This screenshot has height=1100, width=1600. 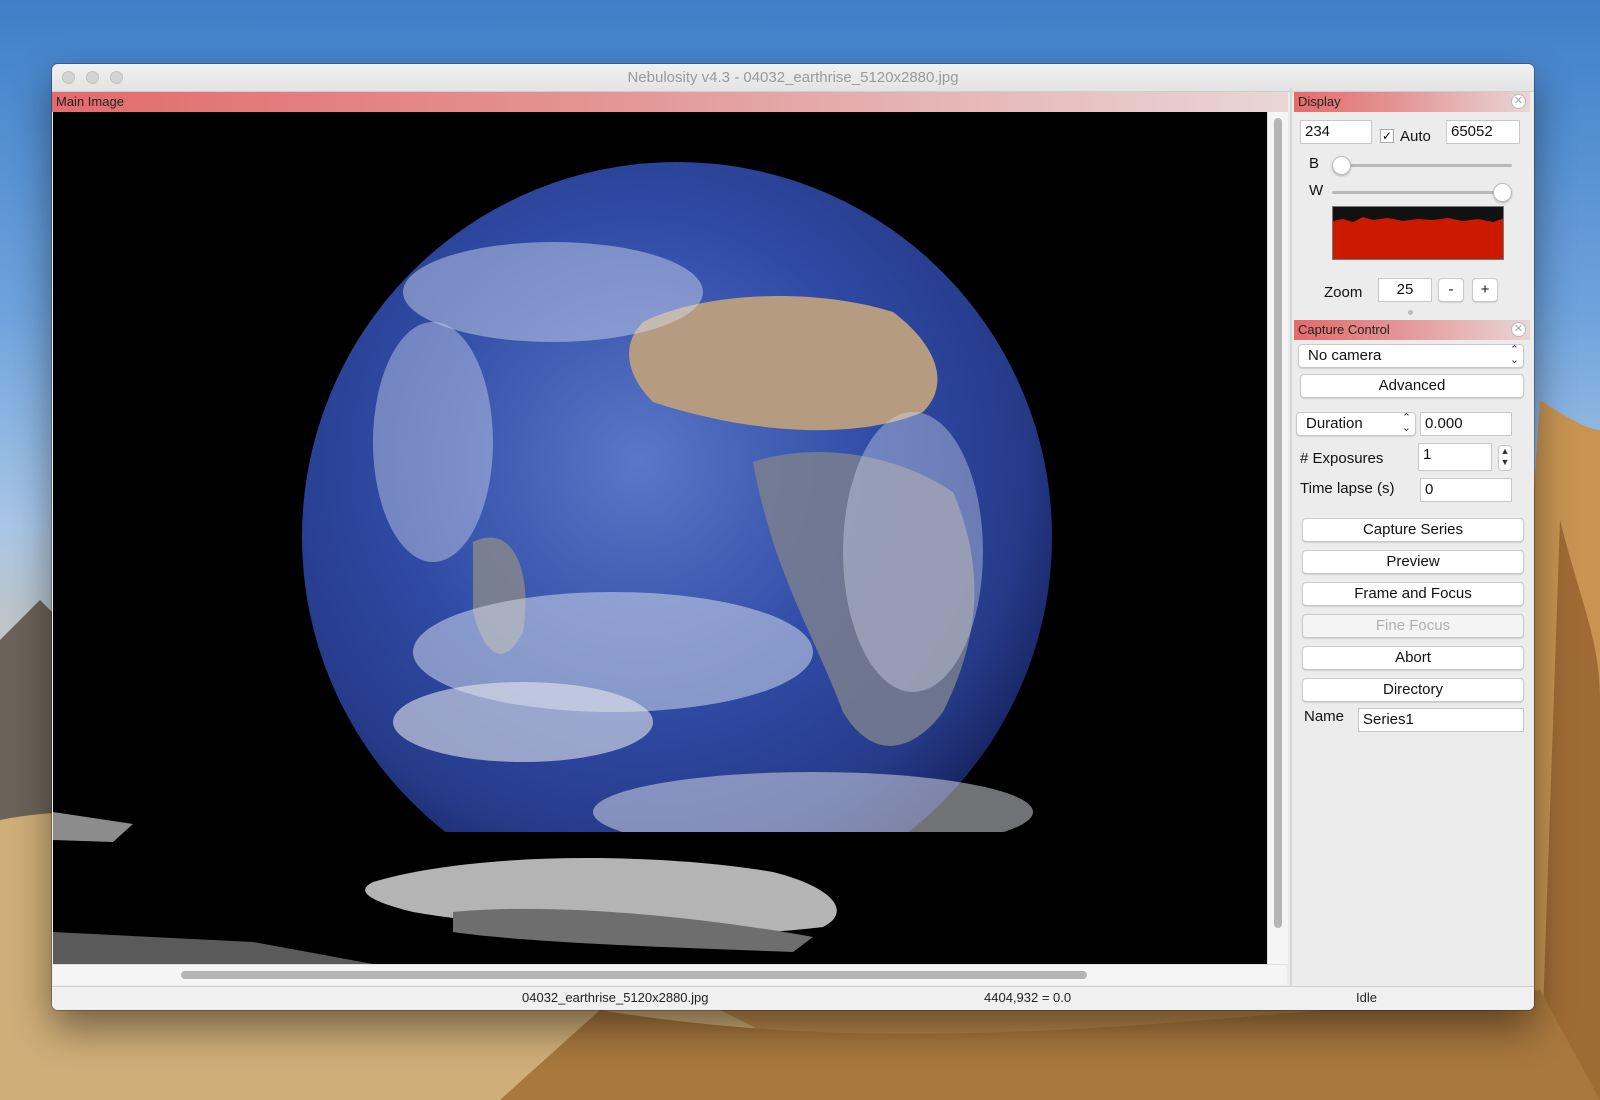 What do you see at coordinates (90, 101) in the screenshot?
I see `main-image-header-label: Main Image` at bounding box center [90, 101].